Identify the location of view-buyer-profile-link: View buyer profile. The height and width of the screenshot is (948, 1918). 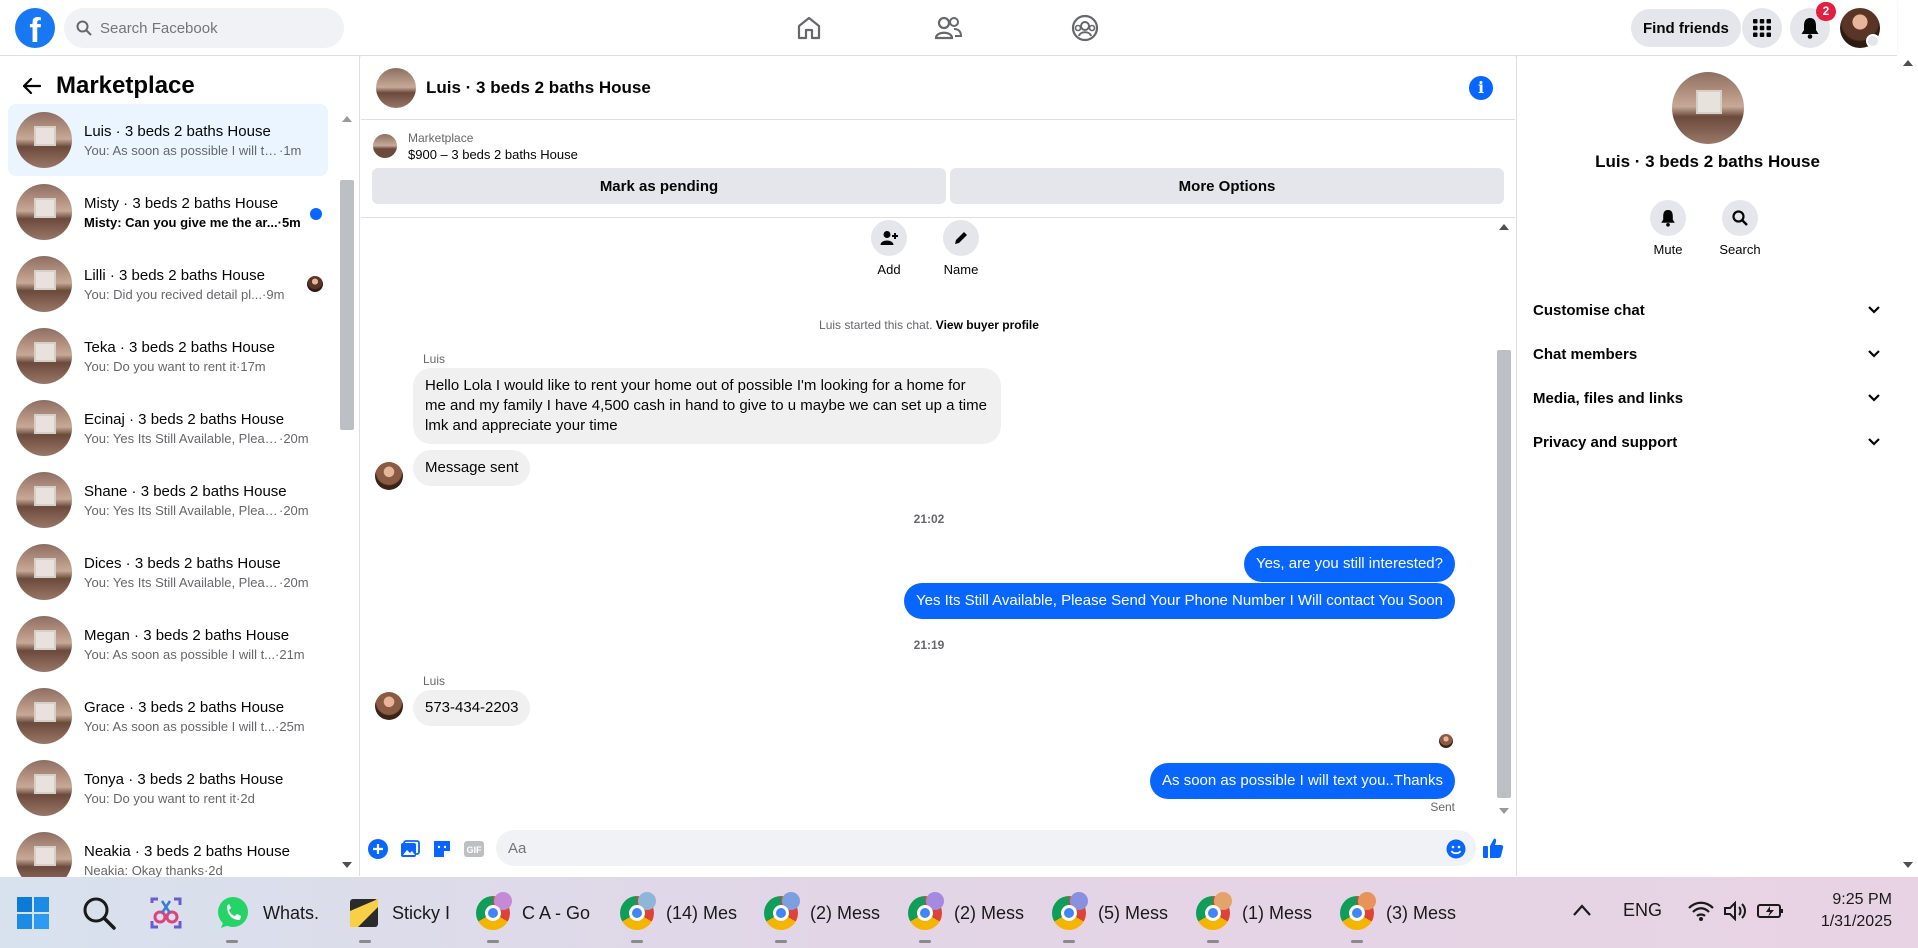
(987, 325).